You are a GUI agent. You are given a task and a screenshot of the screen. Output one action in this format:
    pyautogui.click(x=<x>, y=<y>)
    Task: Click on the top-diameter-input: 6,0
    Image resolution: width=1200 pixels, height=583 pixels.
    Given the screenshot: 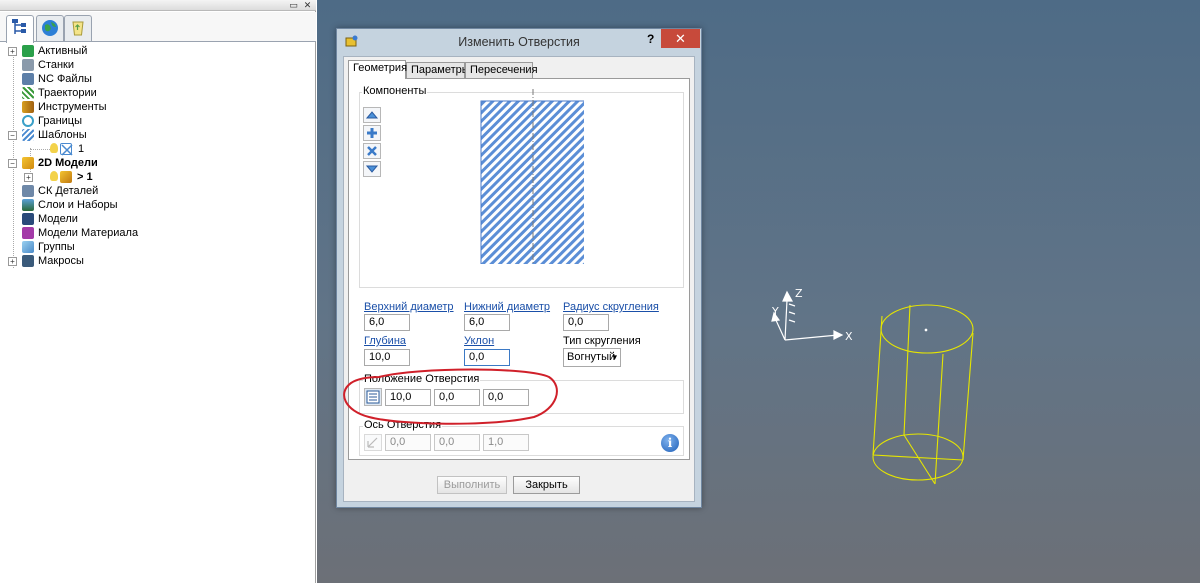 What is the action you would take?
    pyautogui.click(x=387, y=322)
    